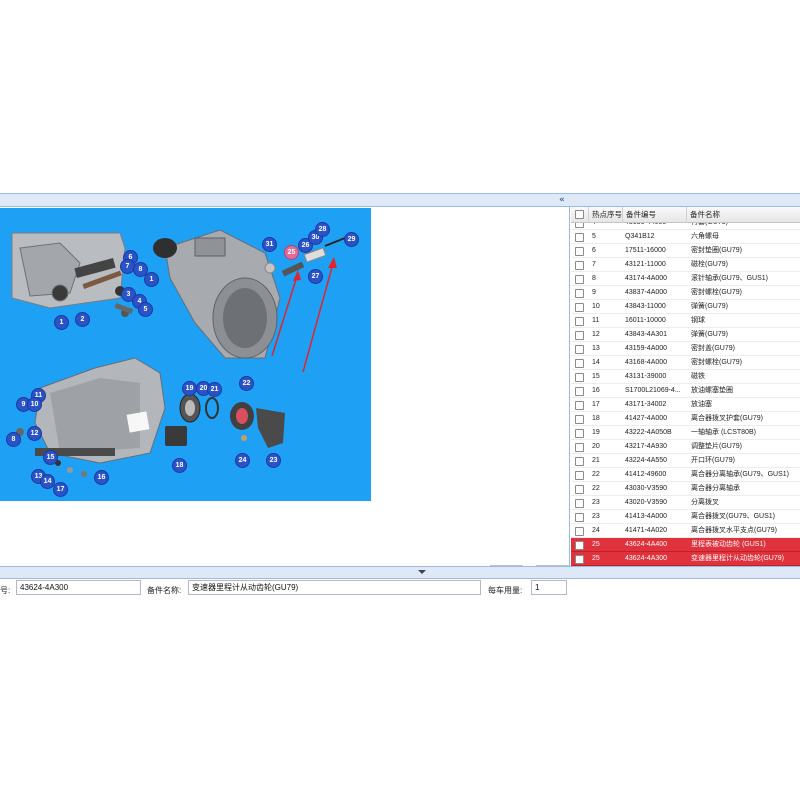 Image resolution: width=800 pixels, height=800 pixels. What do you see at coordinates (685, 391) in the screenshot?
I see `table-row: 16 S1700L21069-4... 放油螺塞垫圈` at bounding box center [685, 391].